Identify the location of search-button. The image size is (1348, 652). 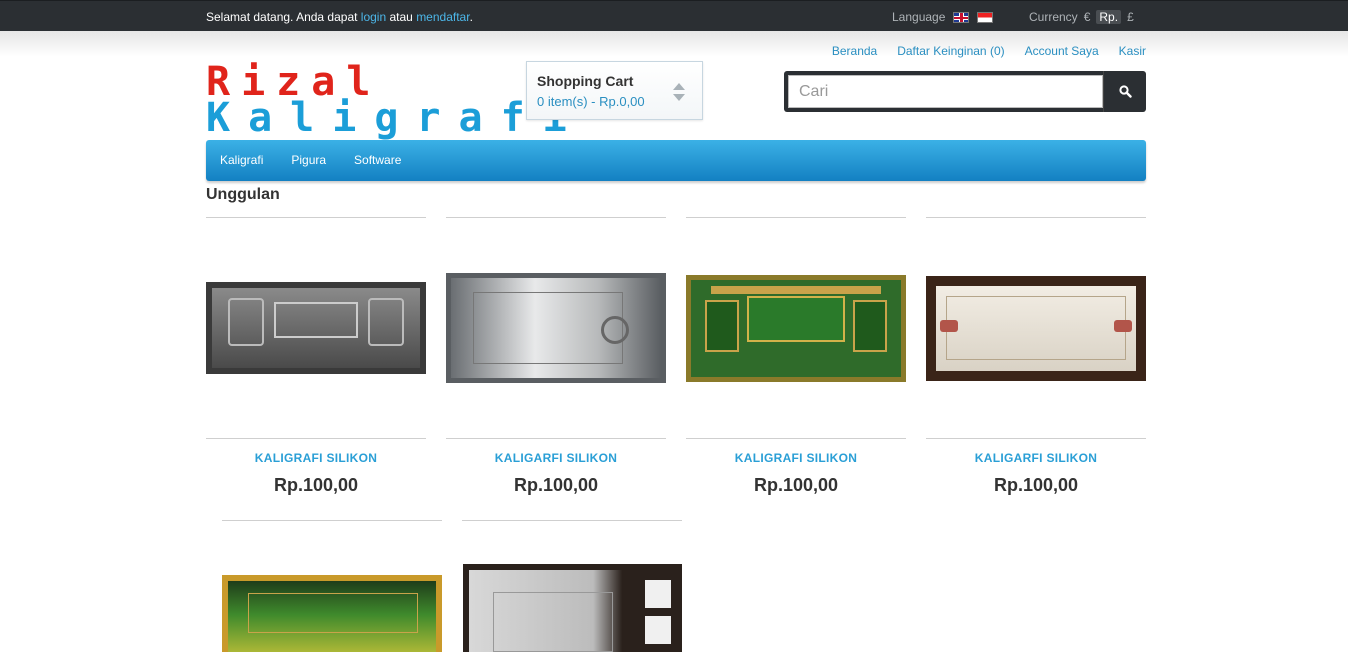
(1124, 91).